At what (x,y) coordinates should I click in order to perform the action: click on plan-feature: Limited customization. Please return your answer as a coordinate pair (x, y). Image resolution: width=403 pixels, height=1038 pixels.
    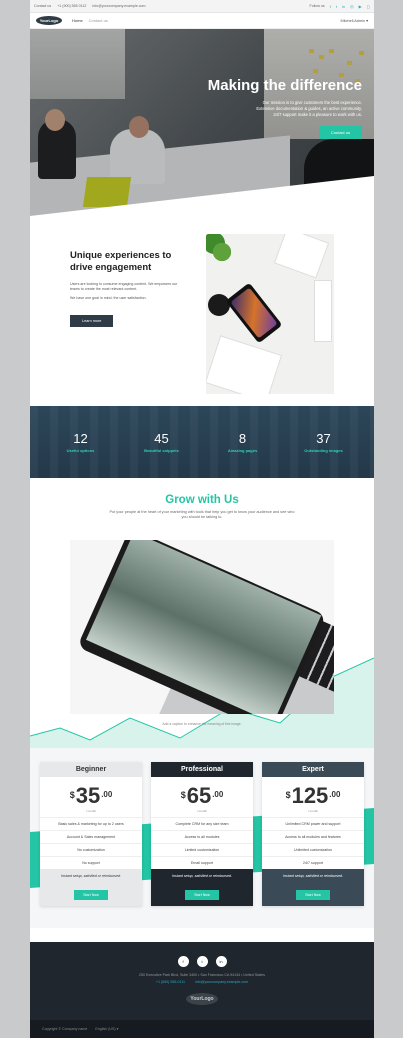
    Looking at the image, I should click on (202, 849).